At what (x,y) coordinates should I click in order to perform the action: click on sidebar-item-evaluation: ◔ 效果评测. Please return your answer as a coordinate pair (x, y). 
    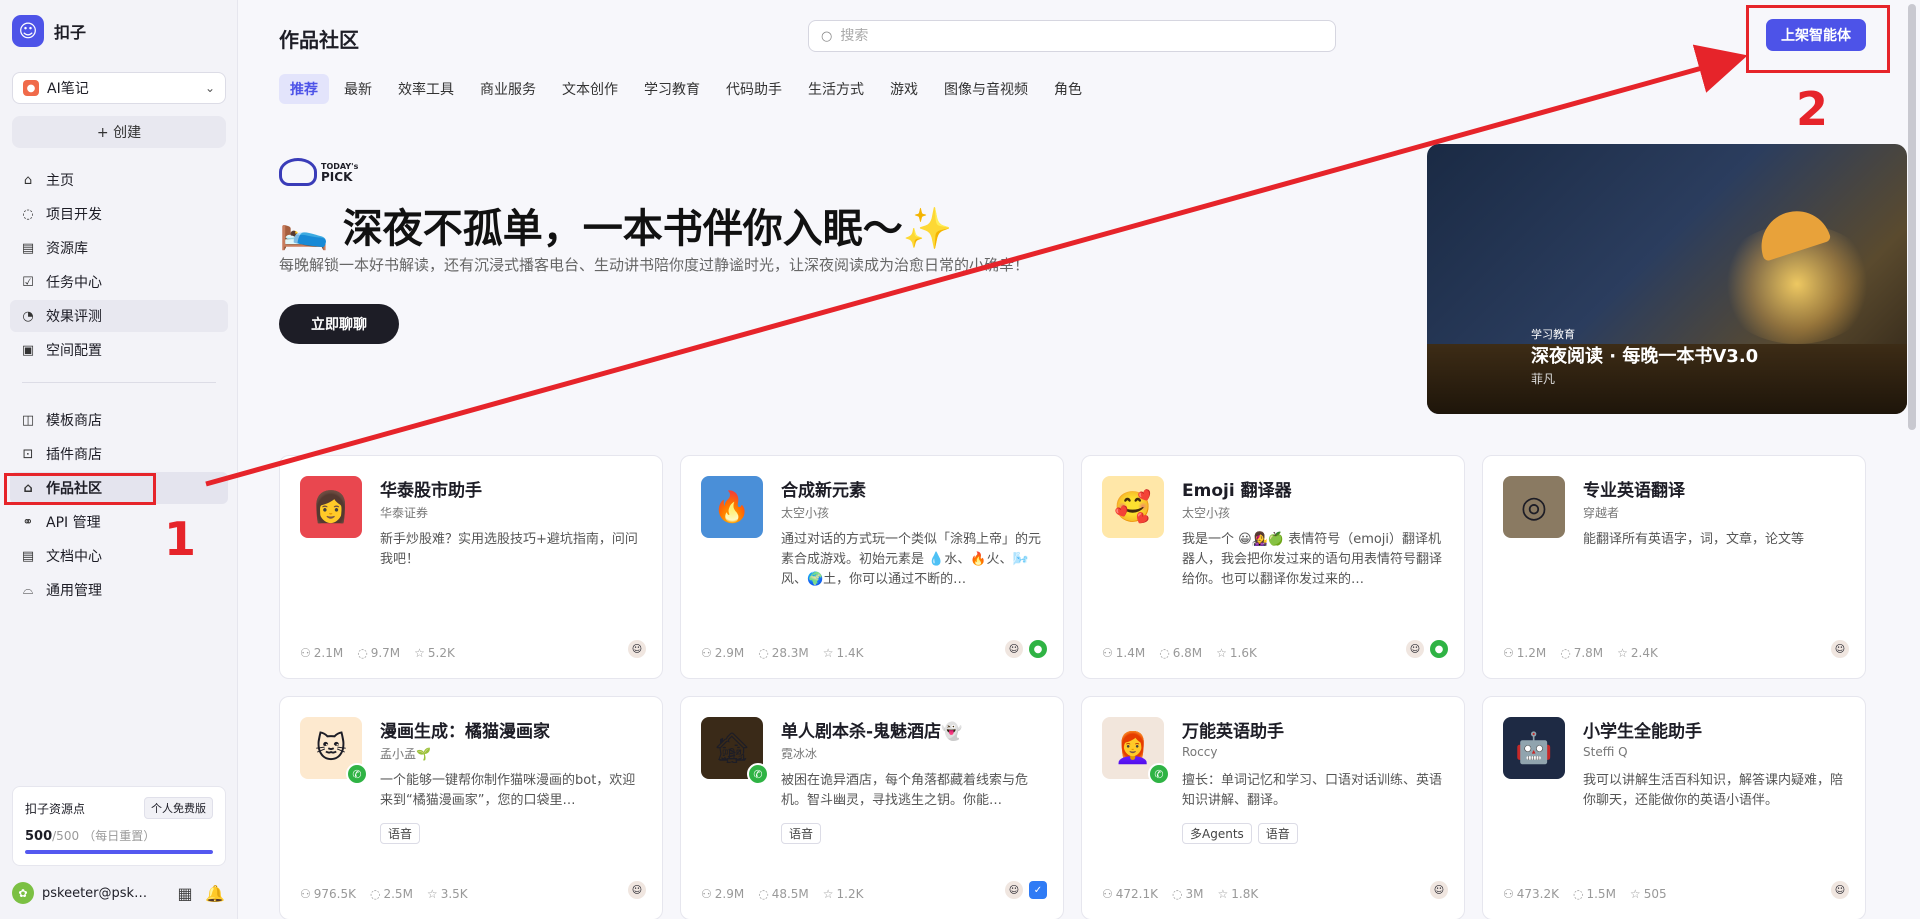
    Looking at the image, I should click on (119, 316).